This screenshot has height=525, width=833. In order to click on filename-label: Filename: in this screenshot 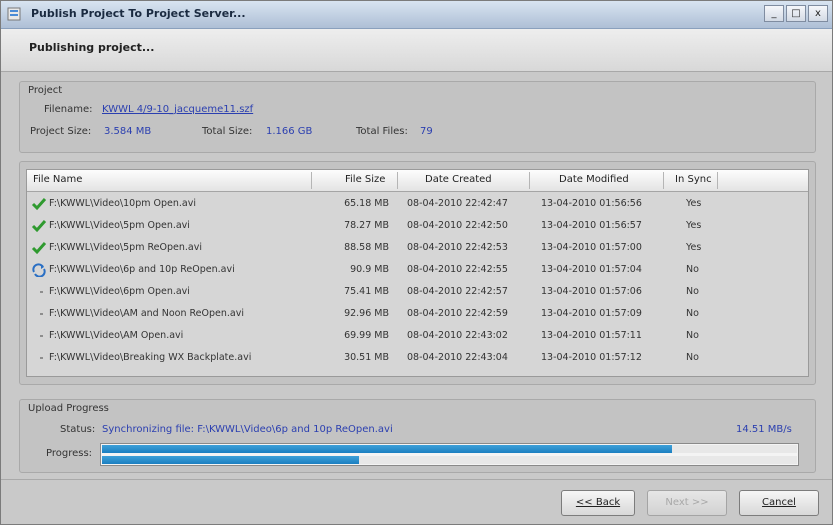, I will do `click(68, 109)`.